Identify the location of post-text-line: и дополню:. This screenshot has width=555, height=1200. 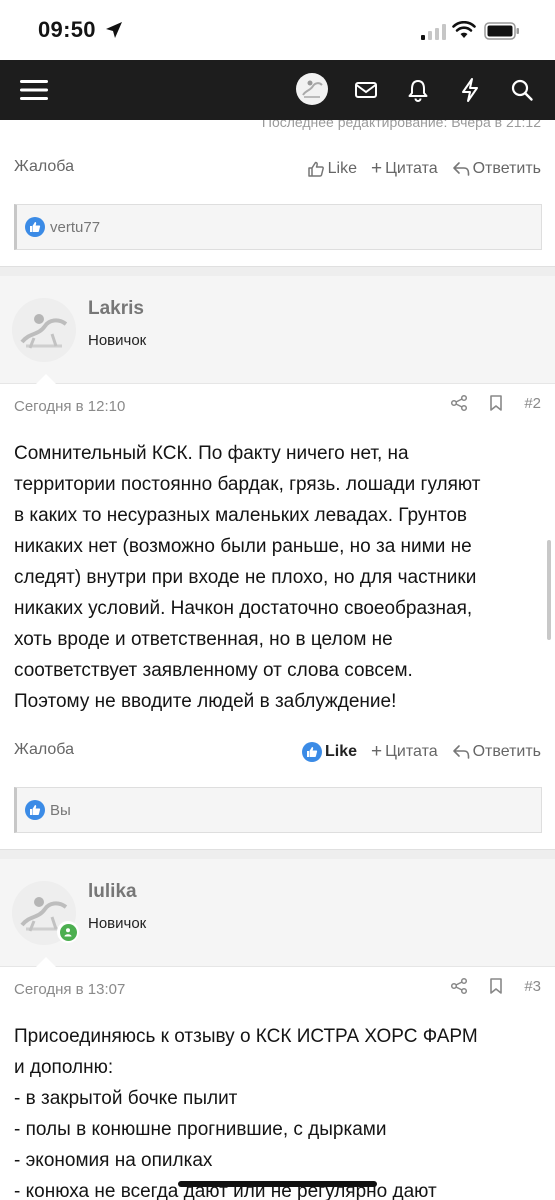
(64, 1067).